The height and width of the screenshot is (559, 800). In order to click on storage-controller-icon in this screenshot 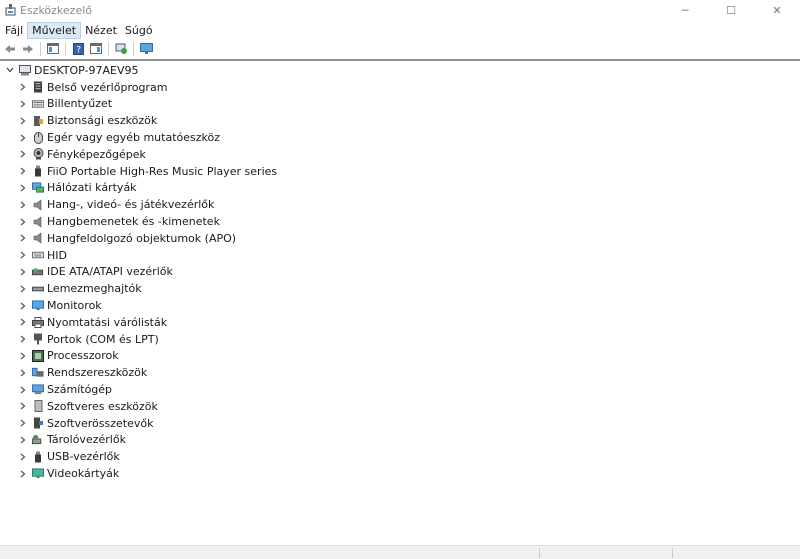, I will do `click(38, 440)`.